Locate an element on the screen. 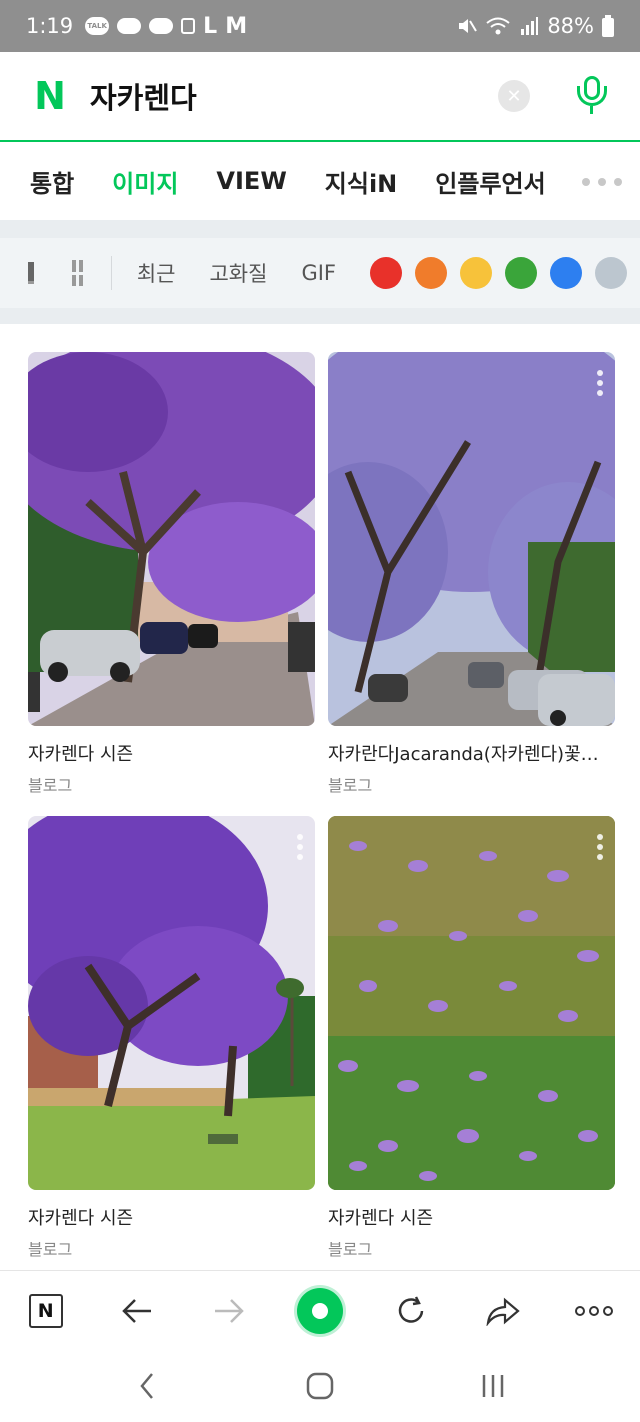  green-dot-icon is located at coordinates (319, 1310).